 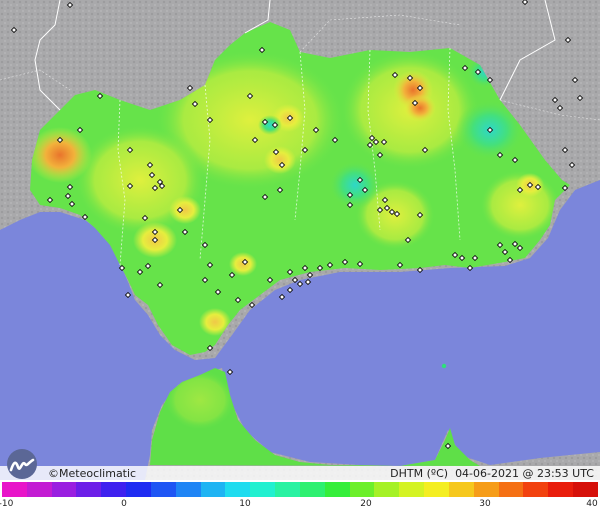 What do you see at coordinates (245, 504) in the screenshot?
I see `scale-tick: 10` at bounding box center [245, 504].